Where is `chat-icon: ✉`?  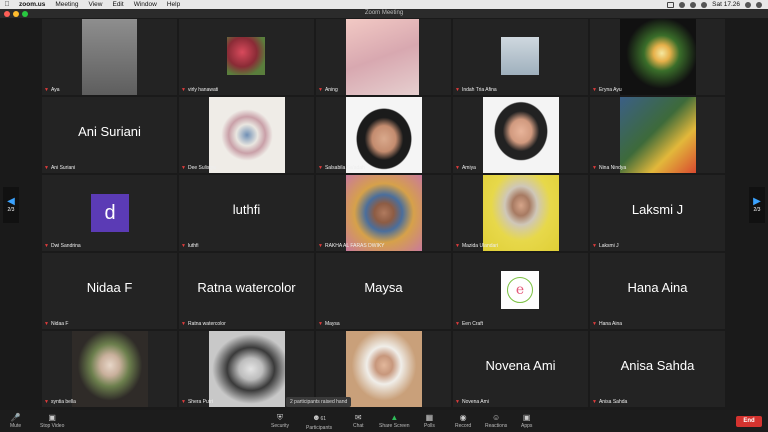 chat-icon: ✉ is located at coordinates (358, 417).